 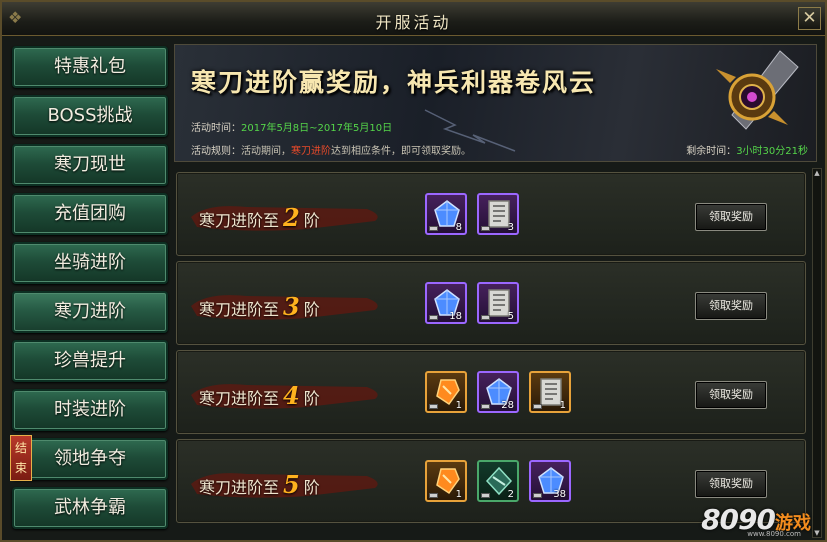 What do you see at coordinates (772, 151) in the screenshot?
I see `remaining-time-value: 3小时30分21秒` at bounding box center [772, 151].